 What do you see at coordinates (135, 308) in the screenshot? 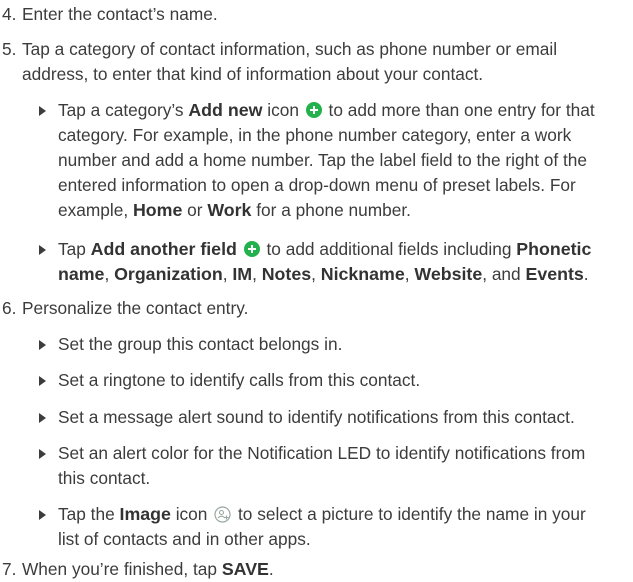
I see `step-text: Personalize the contact entry.` at bounding box center [135, 308].